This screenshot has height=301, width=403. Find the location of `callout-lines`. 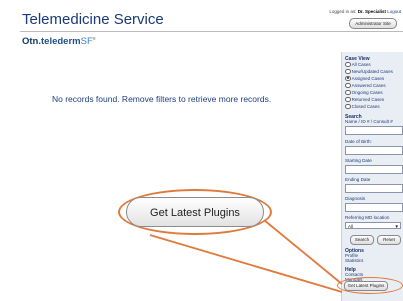

callout-lines is located at coordinates (246, 256).